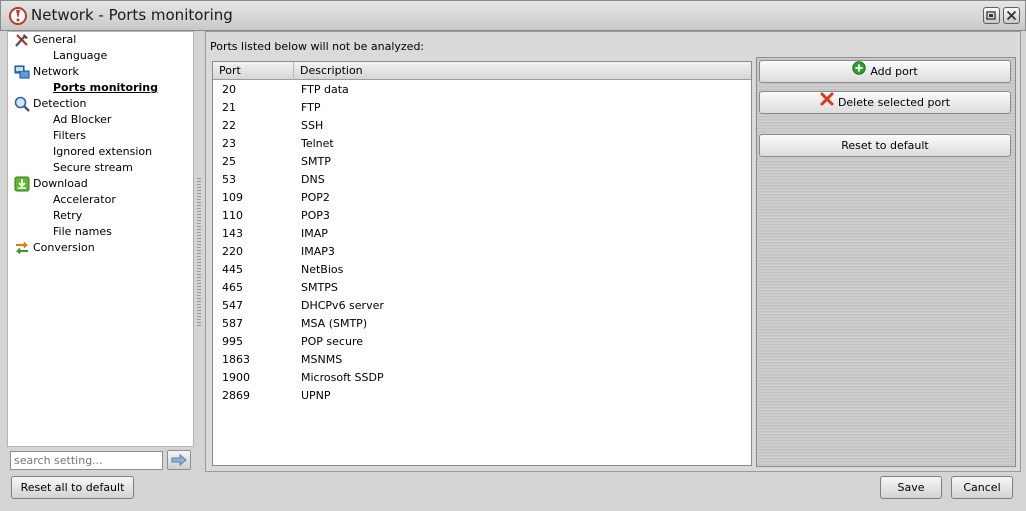 The image size is (1026, 511). Describe the element at coordinates (236, 377) in the screenshot. I see `port-cell: 1900` at that location.